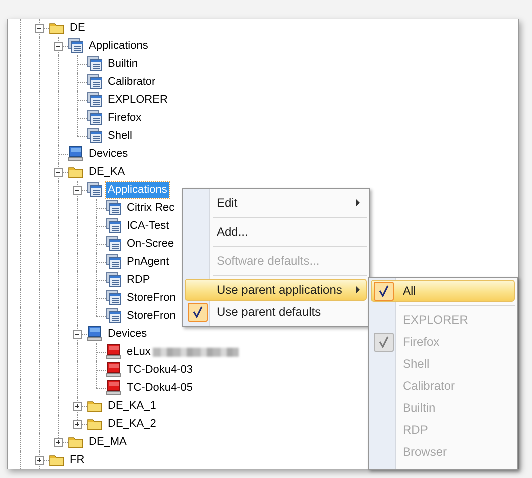  I want to click on tree-item: FR, so click(77, 460).